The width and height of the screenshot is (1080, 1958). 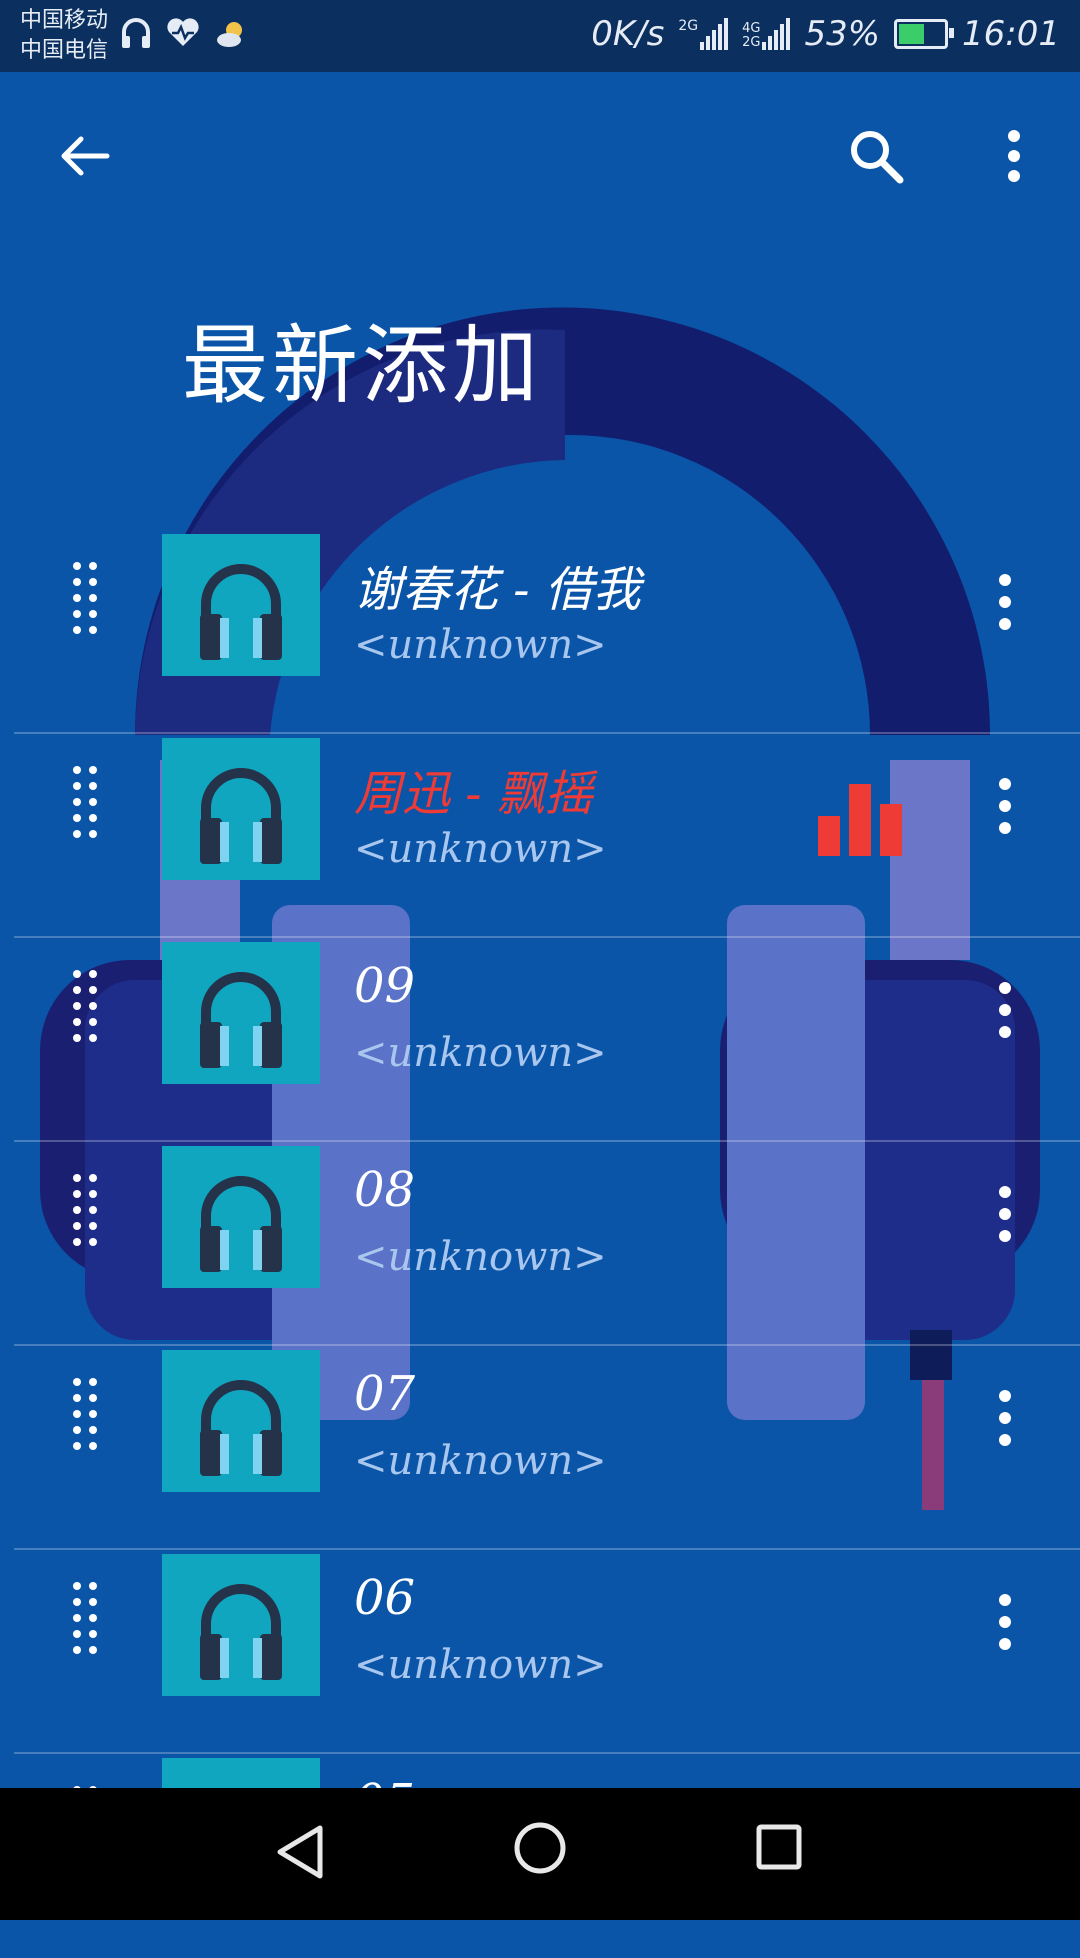 I want to click on signal-sim2: 4G 2G, so click(x=766, y=34).